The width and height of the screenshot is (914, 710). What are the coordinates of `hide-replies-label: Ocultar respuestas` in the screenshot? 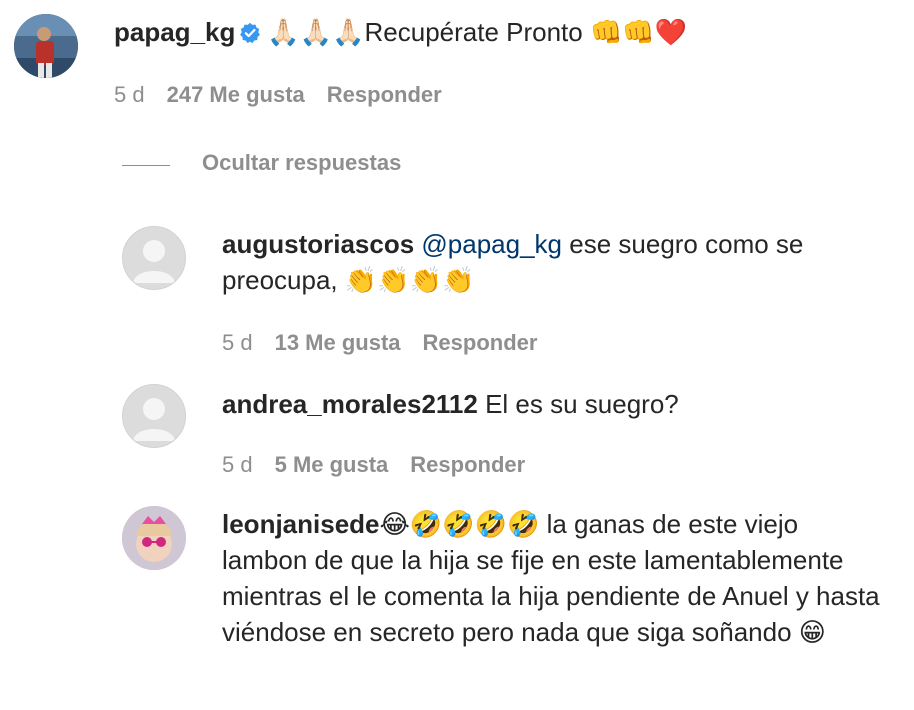 It's located at (302, 162).